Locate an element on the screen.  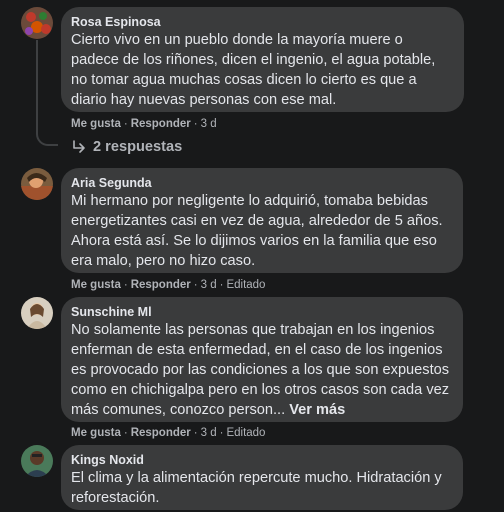
view-replies-button: 2 respuestas is located at coordinates (126, 147).